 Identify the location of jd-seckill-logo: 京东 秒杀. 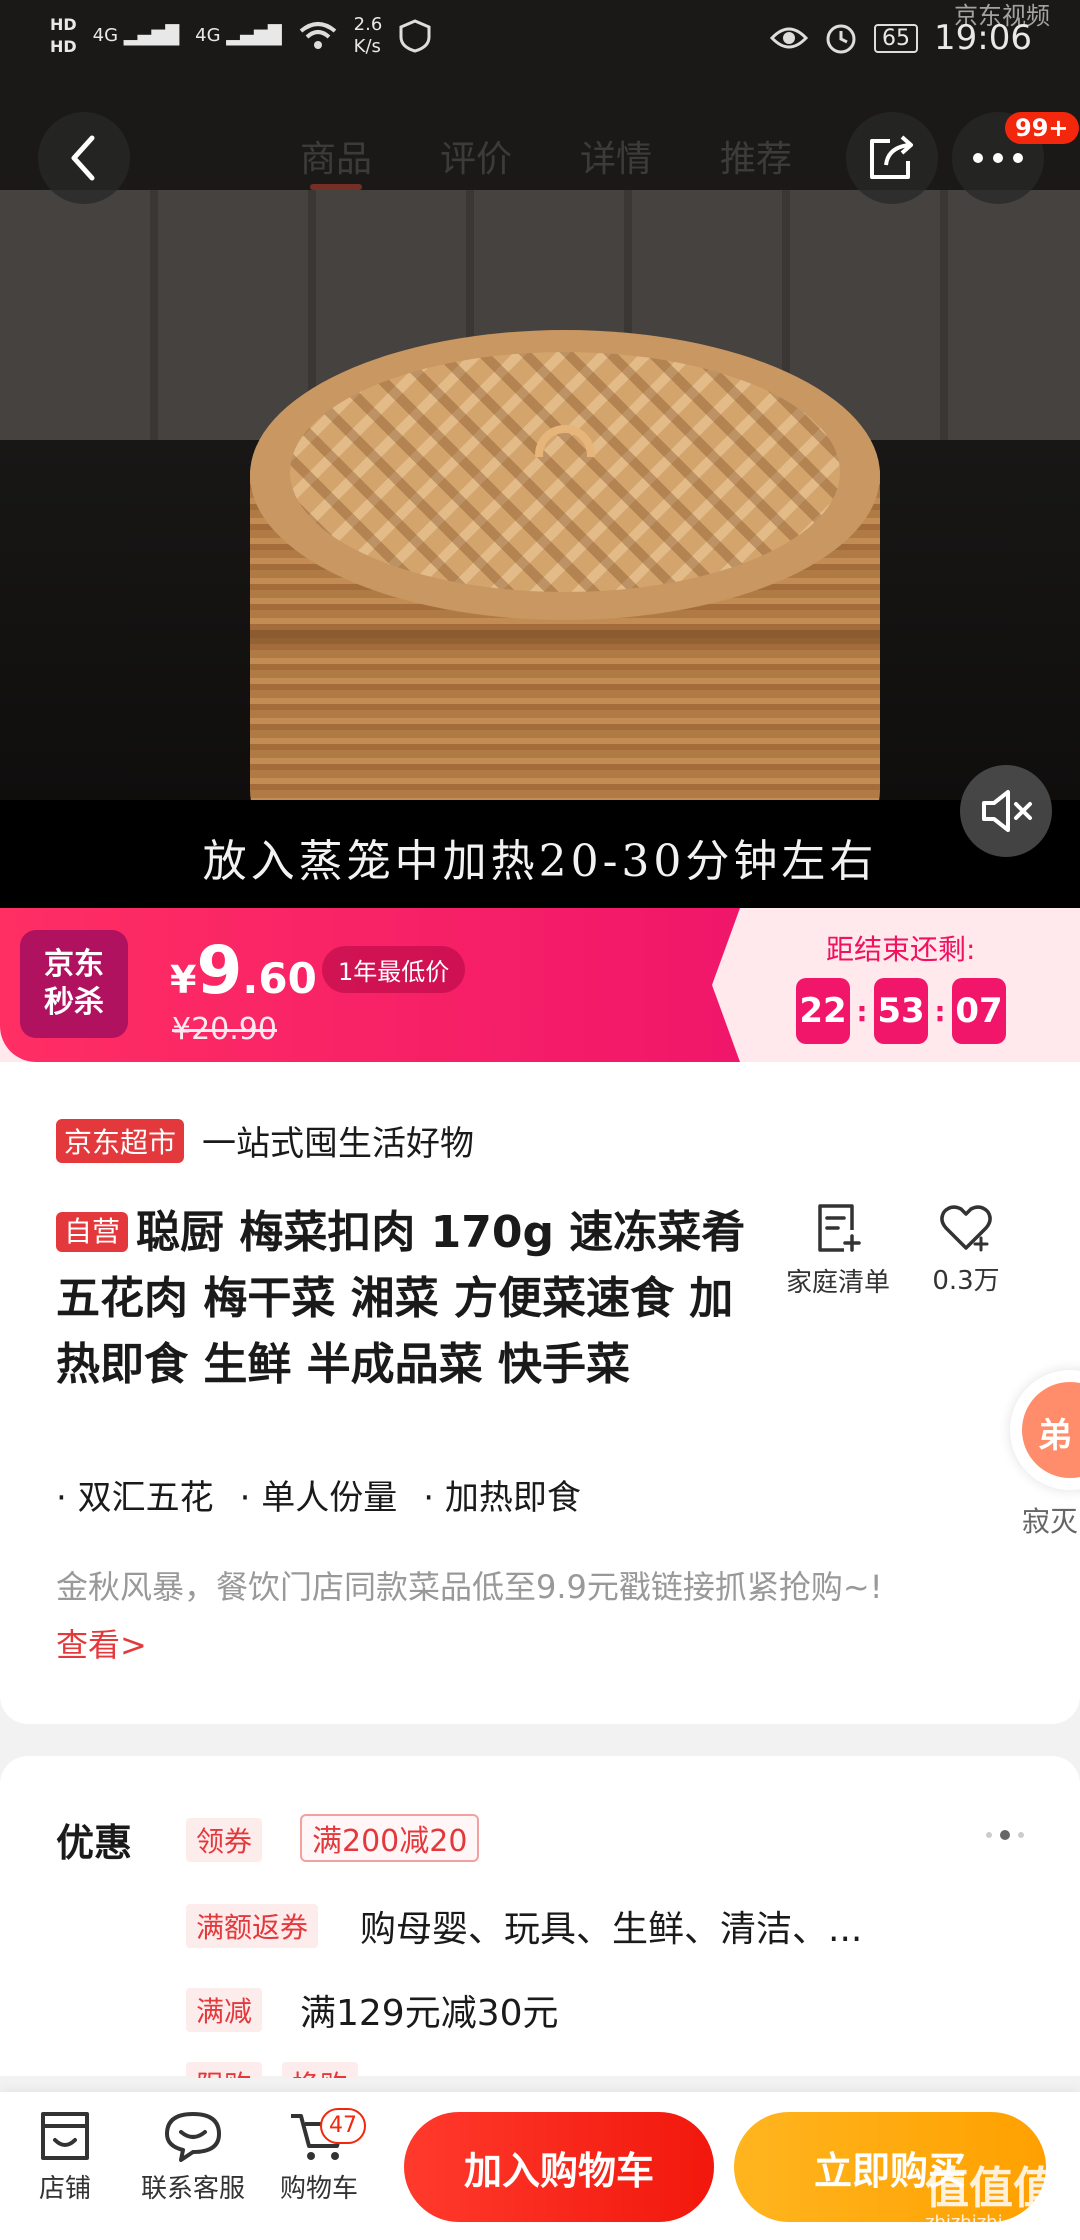
(74, 984).